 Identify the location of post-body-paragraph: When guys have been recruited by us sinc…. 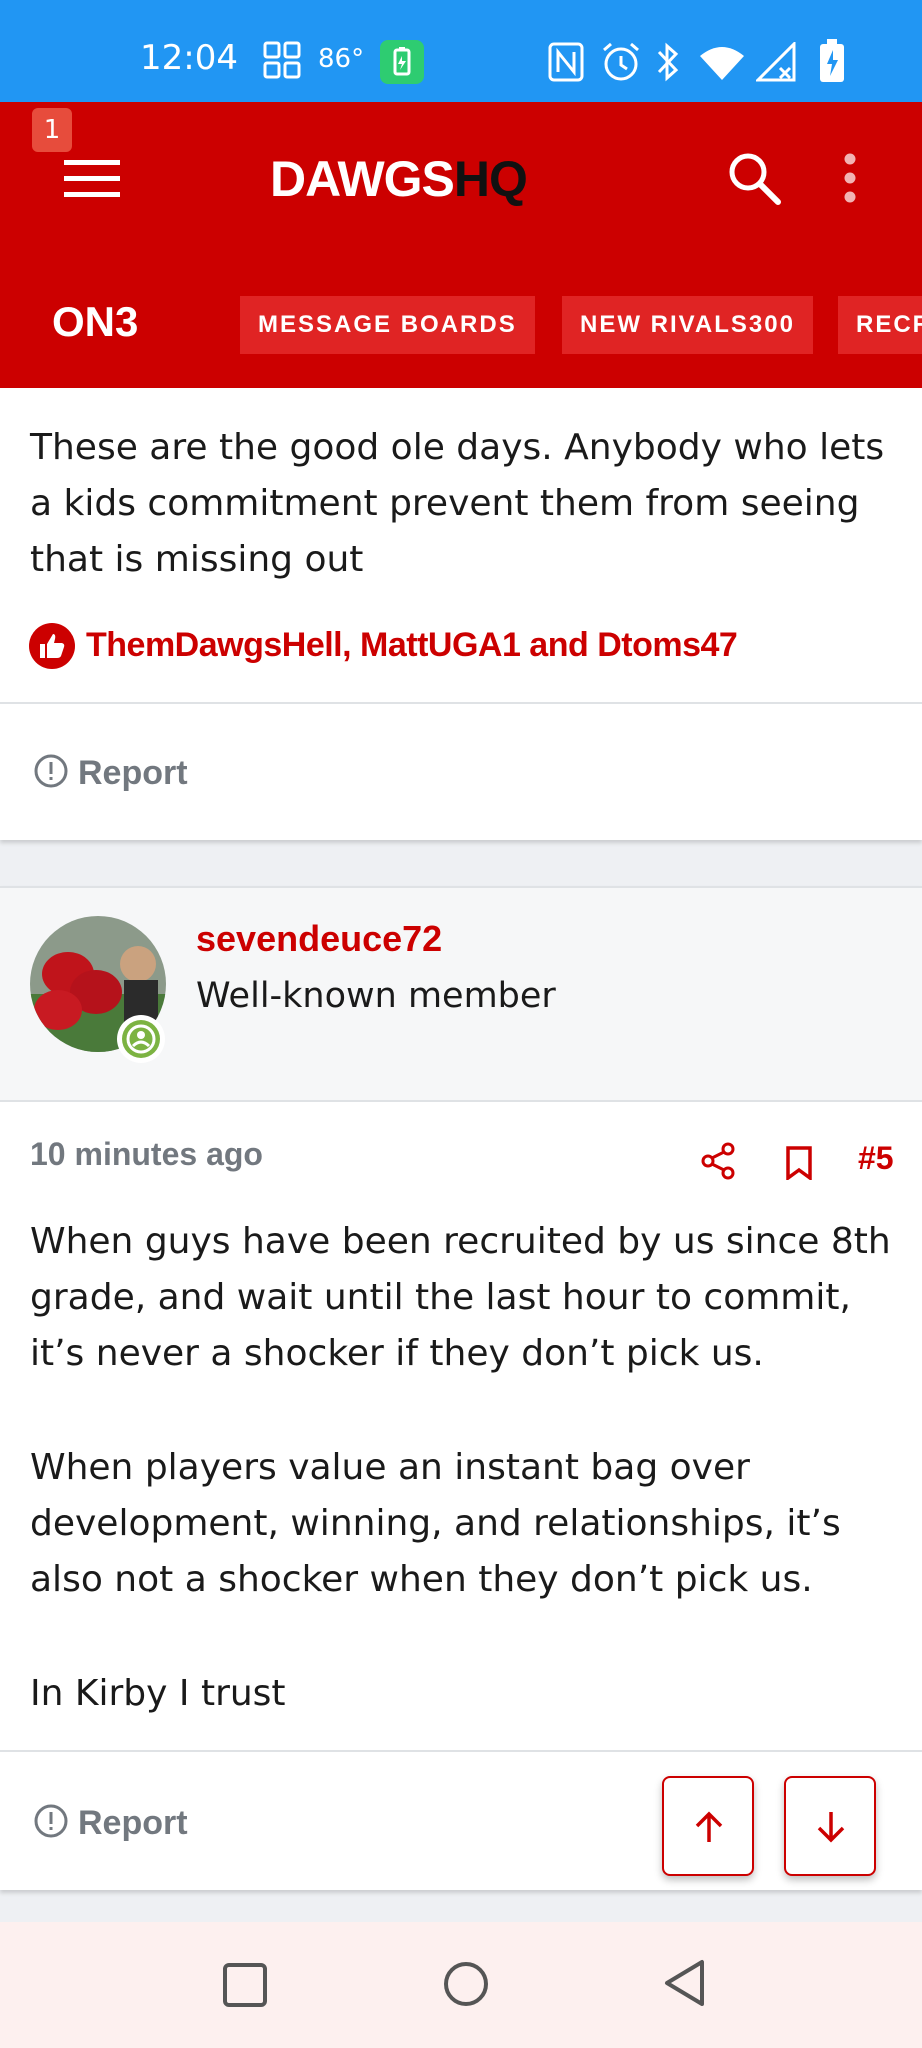
(460, 1297).